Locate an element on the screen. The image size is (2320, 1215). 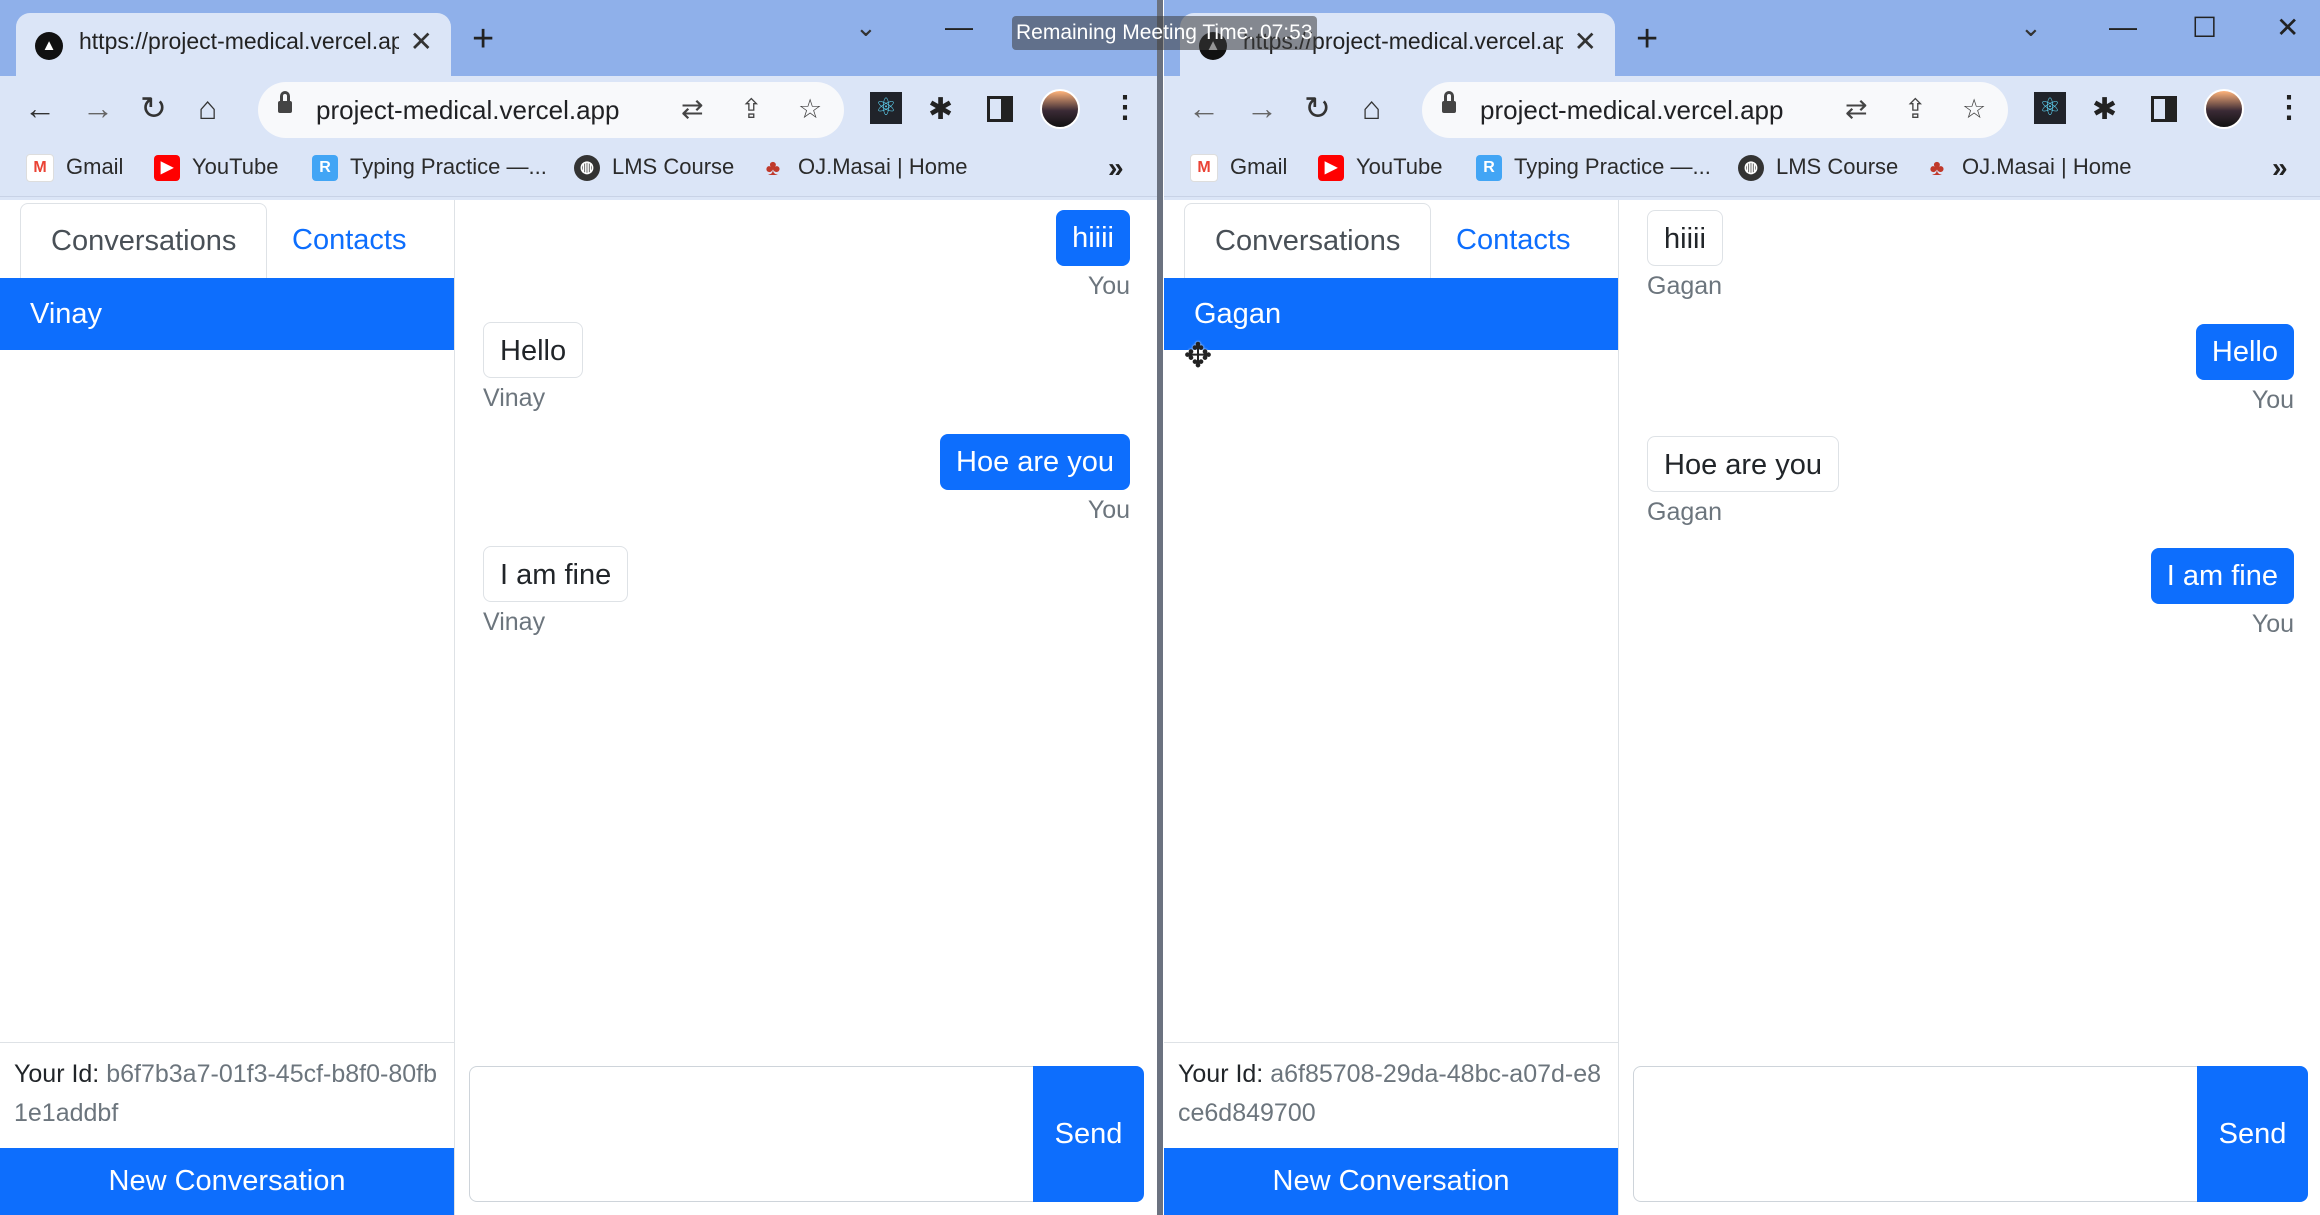
url-text: project-medical.vercel.app is located at coordinates (1632, 110).